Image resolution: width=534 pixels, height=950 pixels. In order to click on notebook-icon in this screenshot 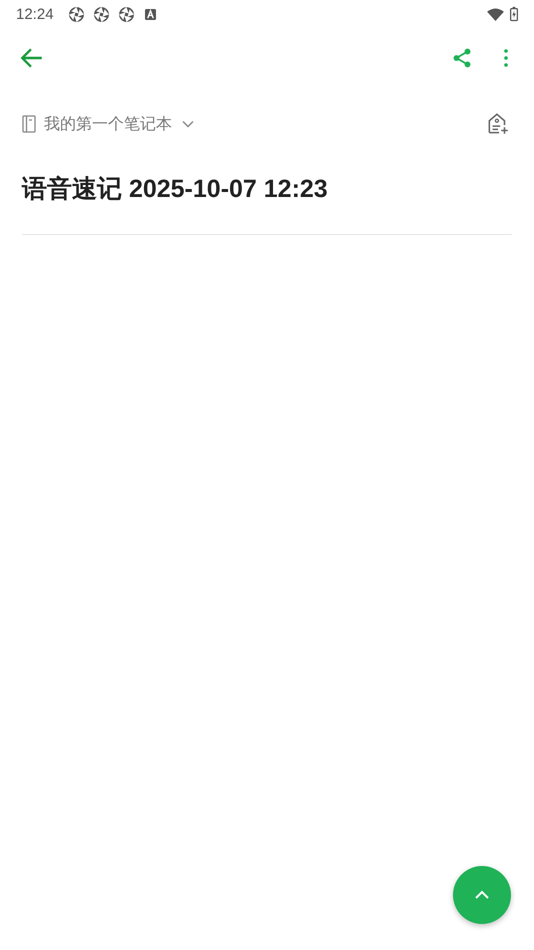, I will do `click(29, 124)`.